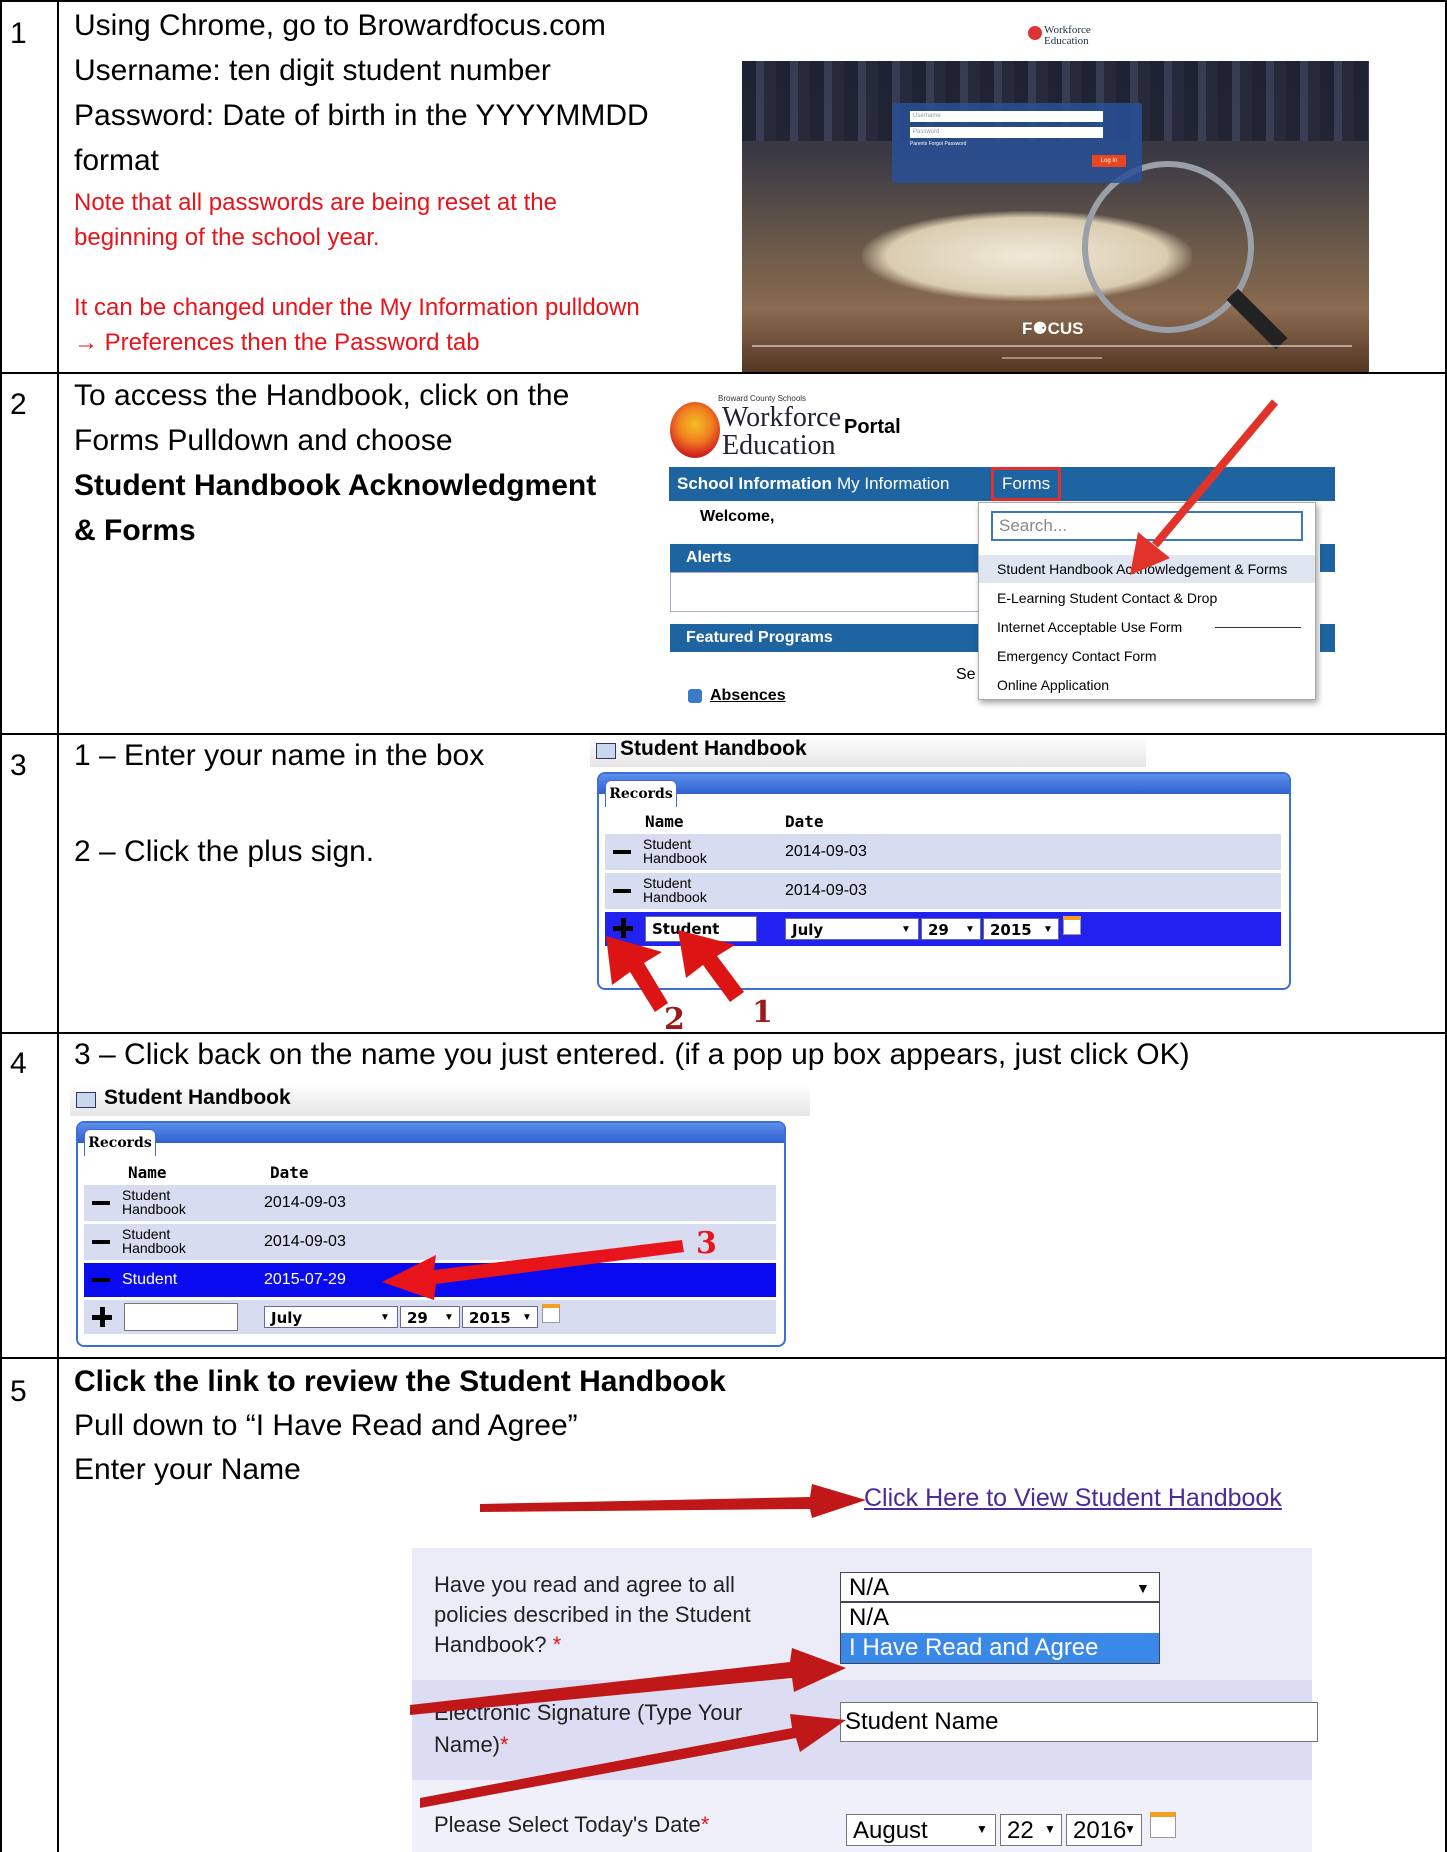 The height and width of the screenshot is (1852, 1447). What do you see at coordinates (638, 1646) in the screenshot?
I see `step5-arrows` at bounding box center [638, 1646].